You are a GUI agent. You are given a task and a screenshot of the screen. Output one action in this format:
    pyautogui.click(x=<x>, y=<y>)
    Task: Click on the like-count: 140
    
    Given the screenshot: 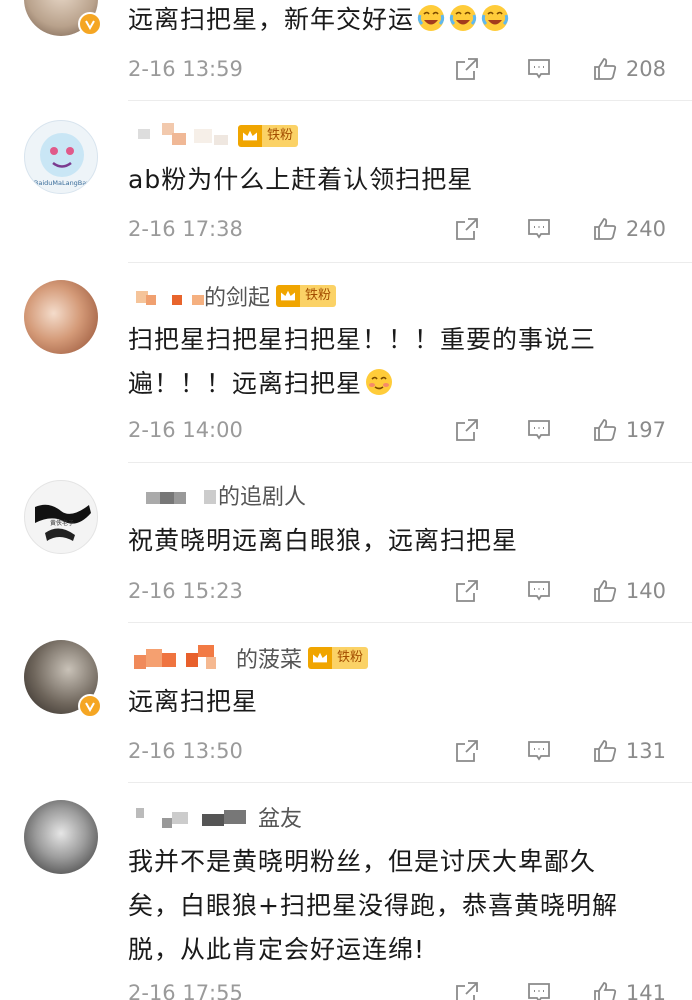 What is the action you would take?
    pyautogui.click(x=645, y=591)
    